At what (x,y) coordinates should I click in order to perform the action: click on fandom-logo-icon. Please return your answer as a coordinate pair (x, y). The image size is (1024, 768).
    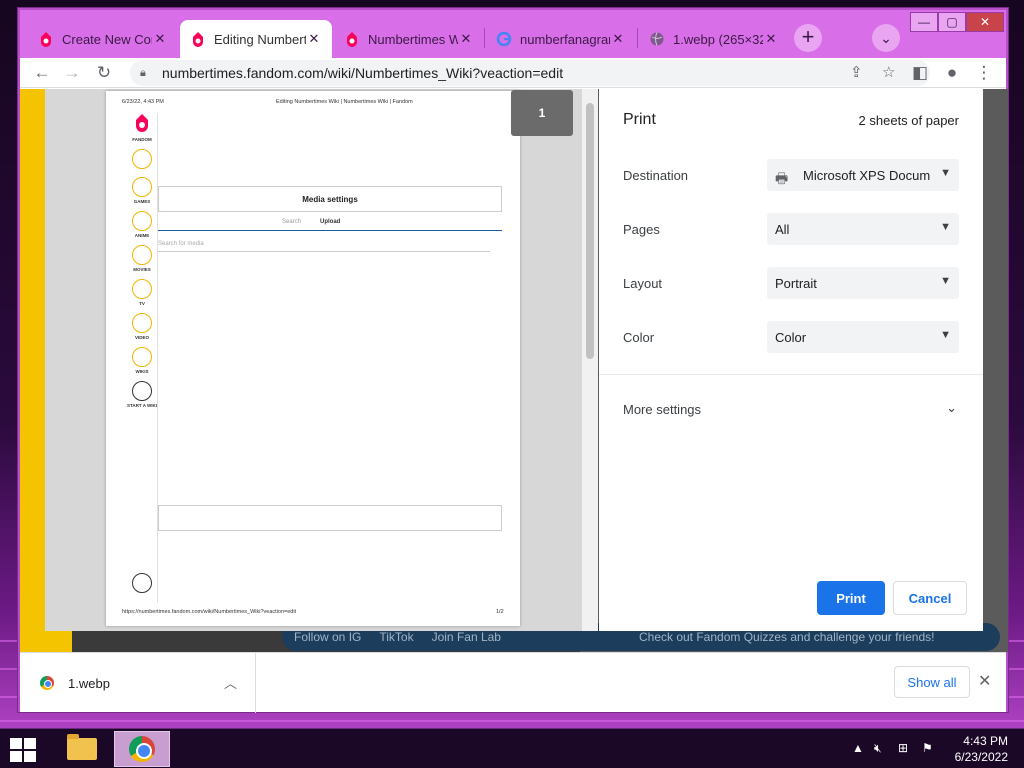
    Looking at the image, I should click on (142, 123).